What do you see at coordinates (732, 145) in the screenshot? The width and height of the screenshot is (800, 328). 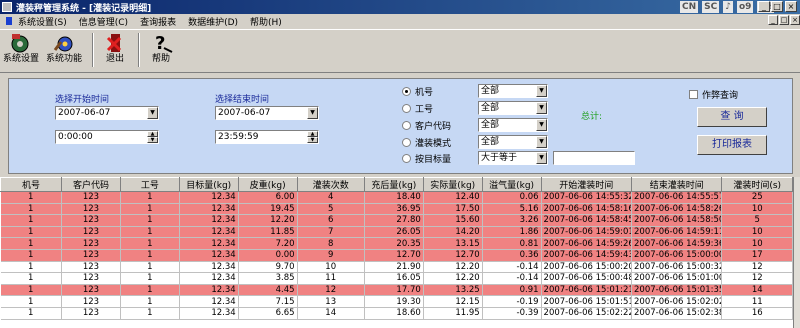 I see `print-report-button: 打印报表` at bounding box center [732, 145].